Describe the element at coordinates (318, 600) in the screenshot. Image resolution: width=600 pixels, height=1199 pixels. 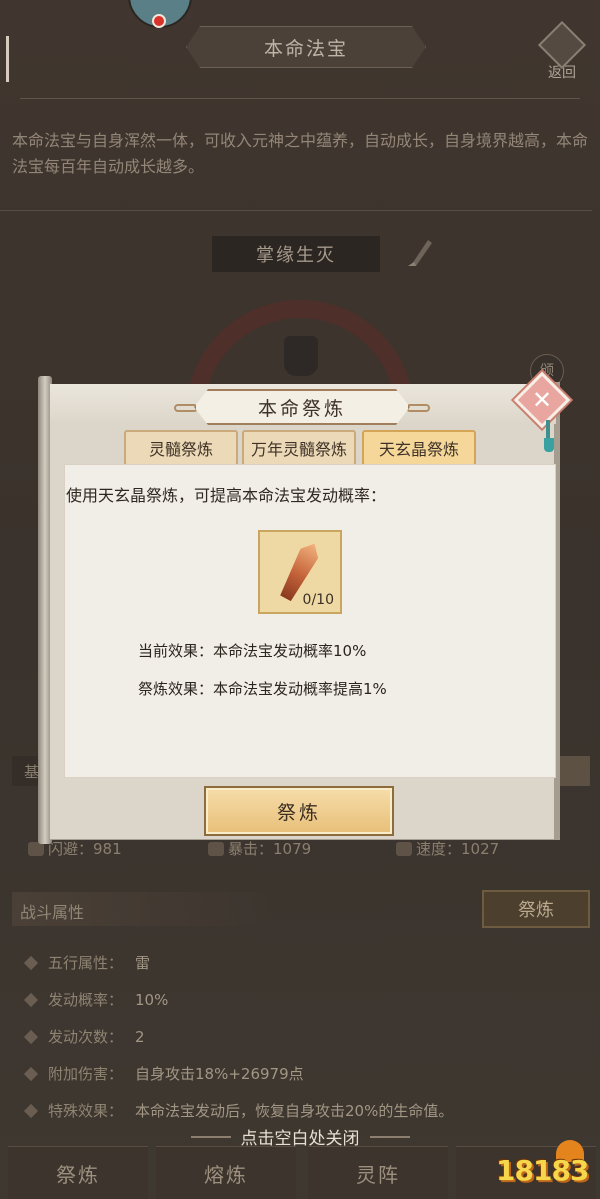
I see `item-count: 0/10` at that location.